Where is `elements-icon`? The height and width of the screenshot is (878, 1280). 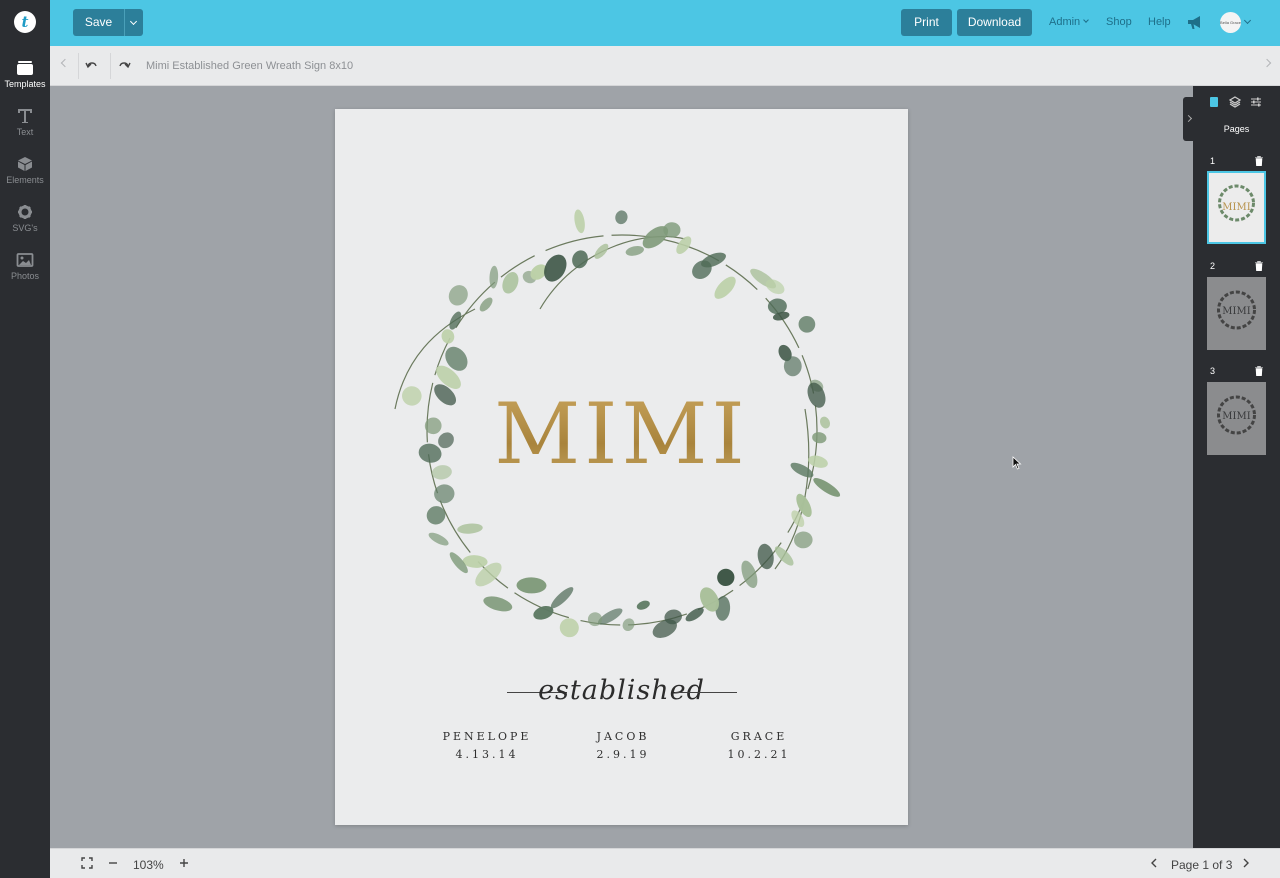
elements-icon is located at coordinates (25, 164).